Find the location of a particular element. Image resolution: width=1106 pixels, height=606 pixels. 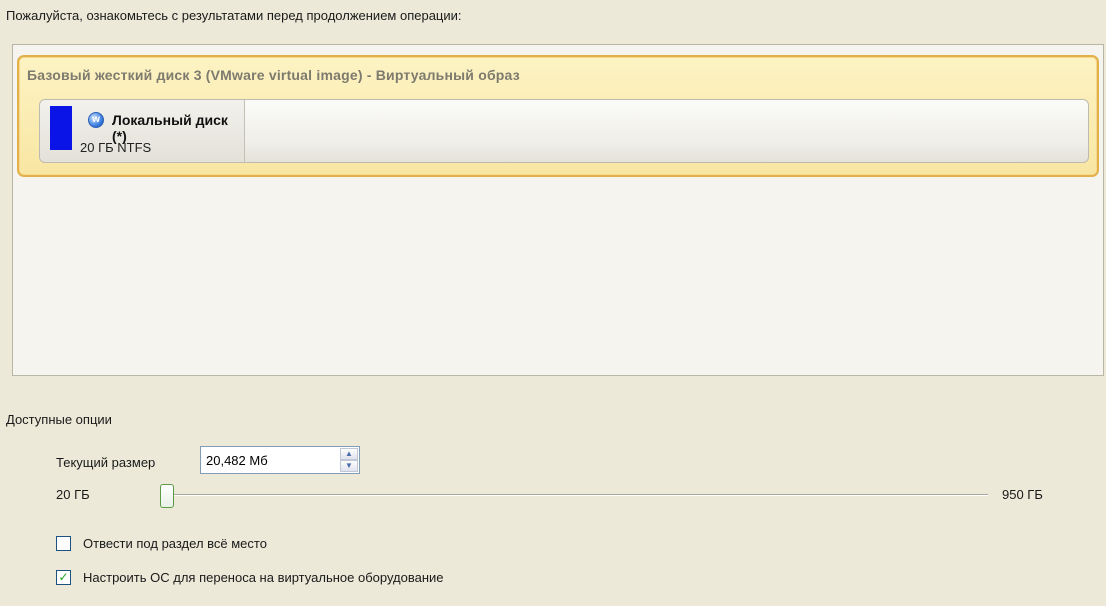

partition-bar: w Локальный диск (*) 20 ГБ NTFS is located at coordinates (564, 131).